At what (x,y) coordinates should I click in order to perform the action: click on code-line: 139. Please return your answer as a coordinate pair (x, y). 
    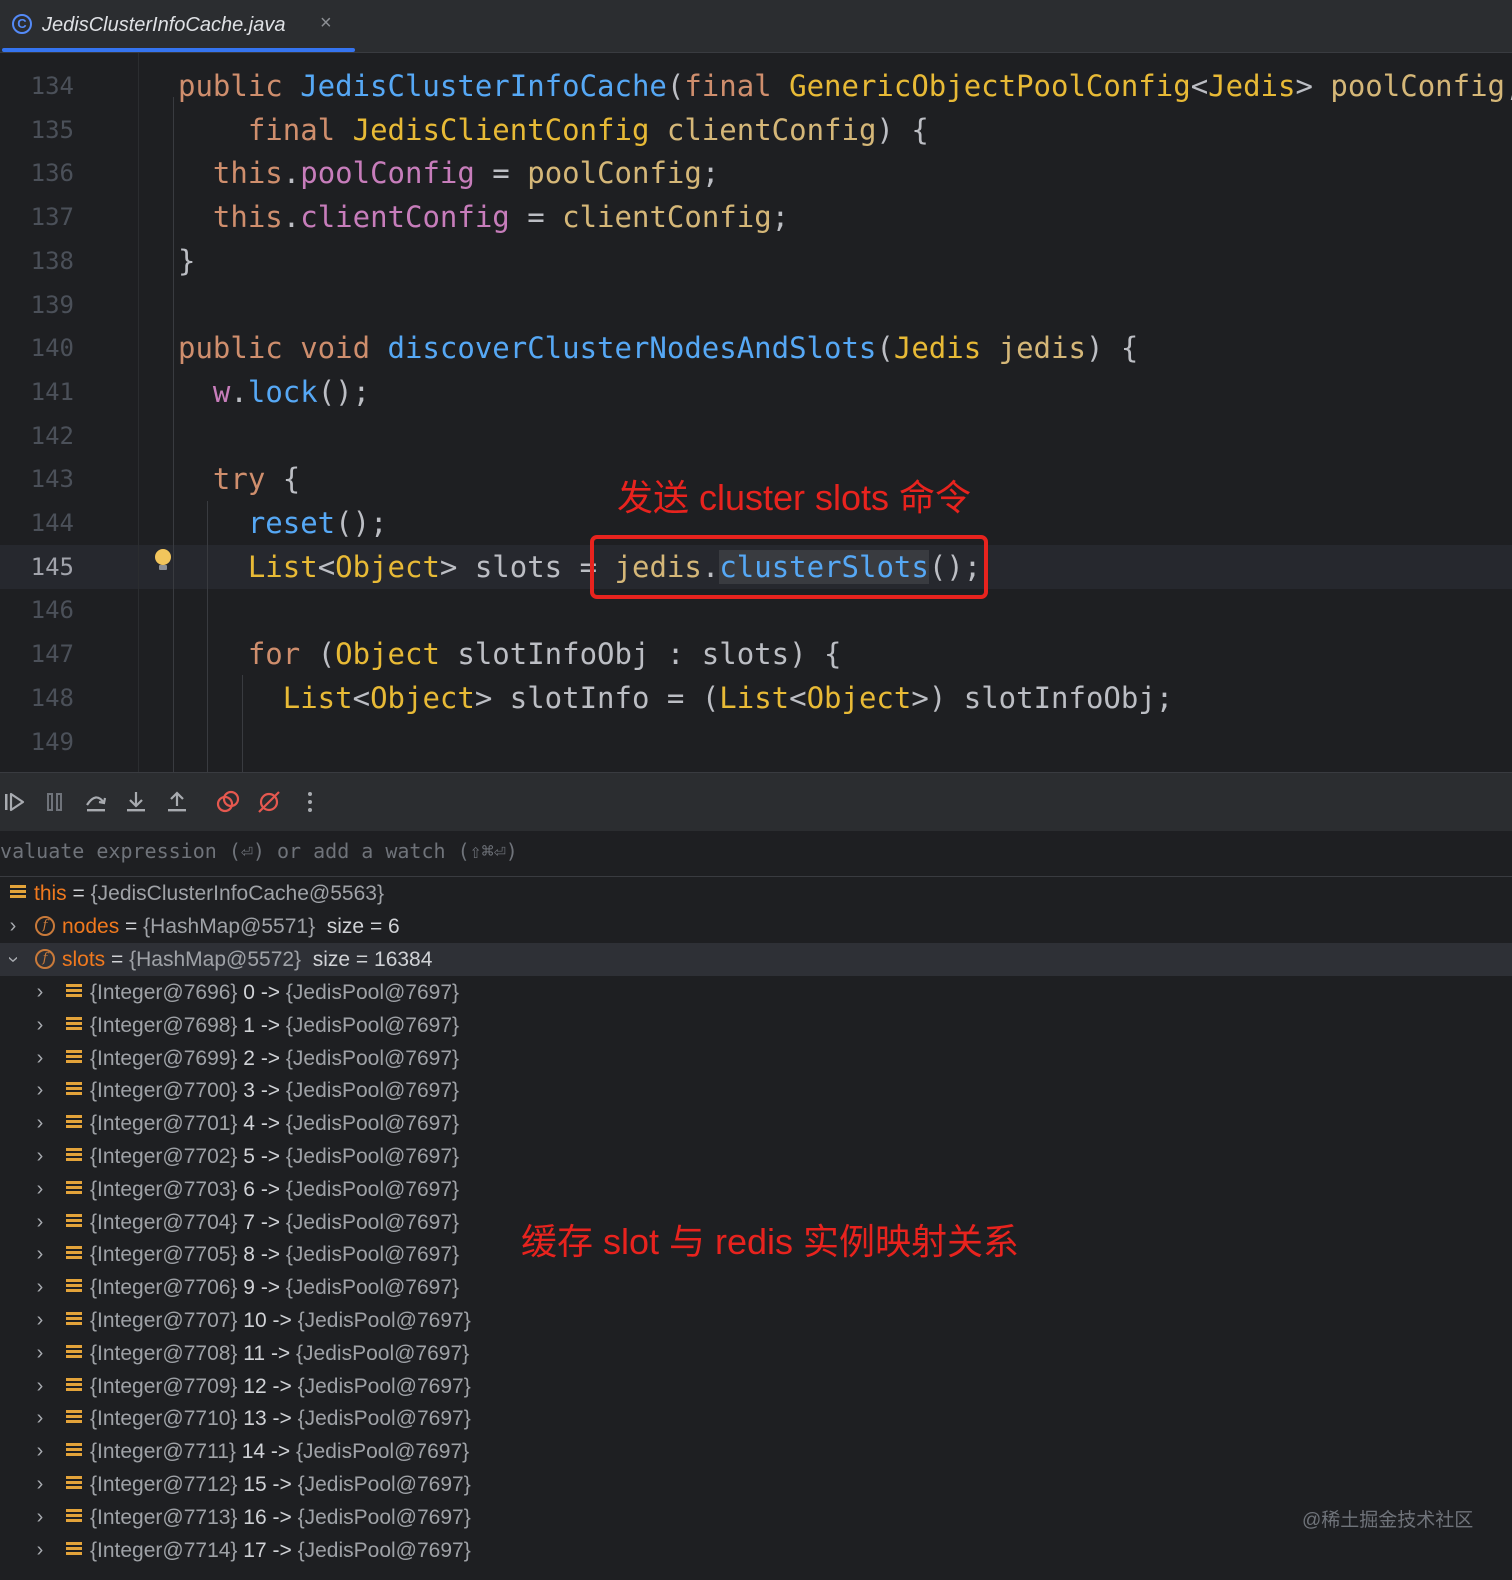
    Looking at the image, I should click on (756, 305).